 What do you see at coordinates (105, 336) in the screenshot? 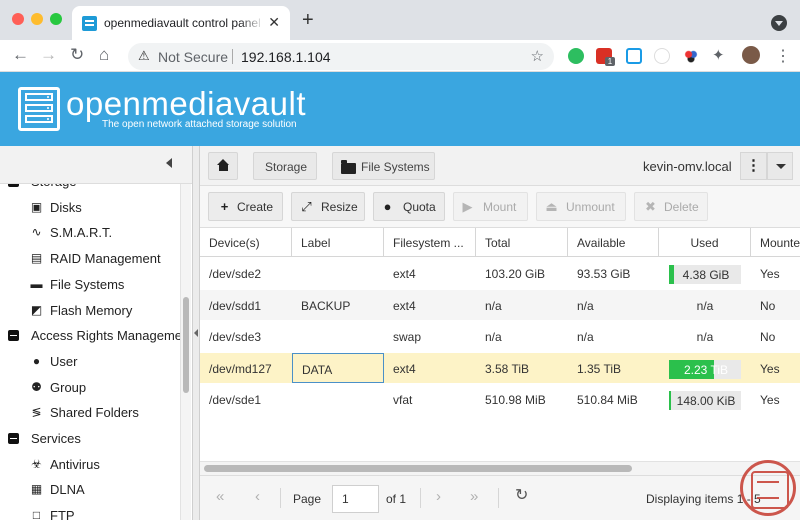
I see `sidebar-item-label: Access Rights Managemen` at bounding box center [105, 336].